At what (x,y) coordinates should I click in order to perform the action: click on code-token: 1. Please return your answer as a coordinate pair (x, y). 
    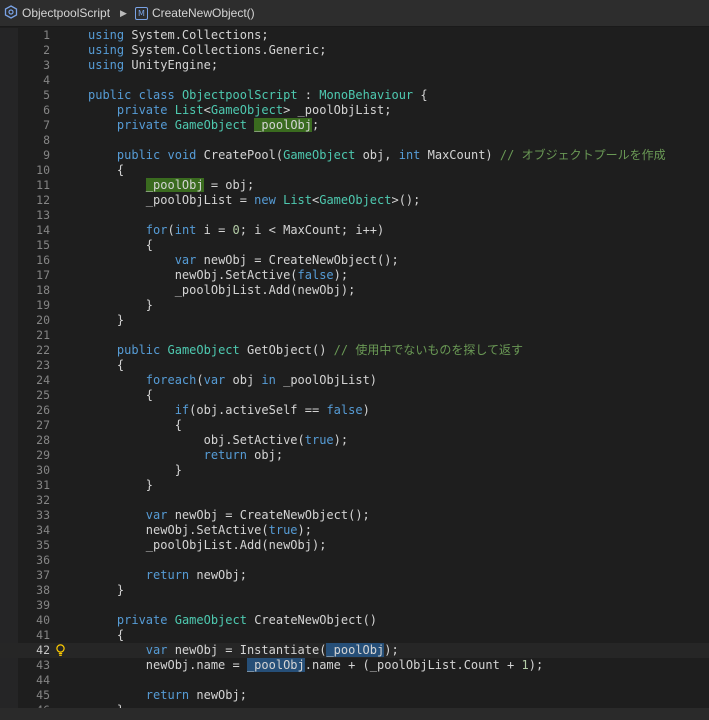
    Looking at the image, I should click on (525, 665).